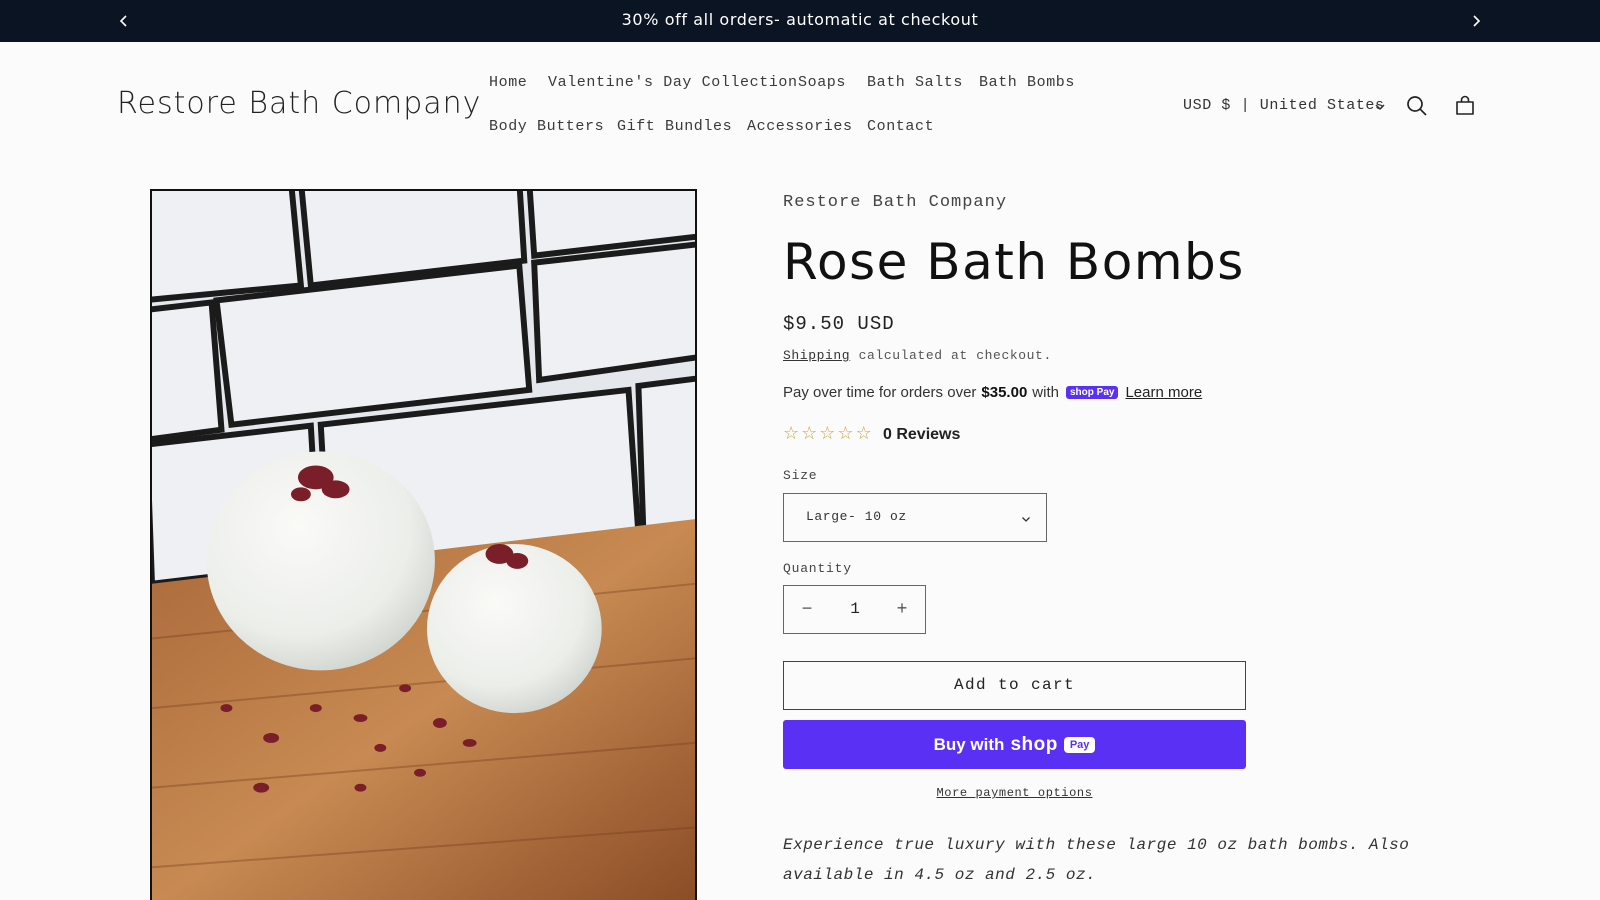 Image resolution: width=1600 pixels, height=900 pixels. What do you see at coordinates (915, 517) in the screenshot?
I see `size-select: Large- 10 oz` at bounding box center [915, 517].